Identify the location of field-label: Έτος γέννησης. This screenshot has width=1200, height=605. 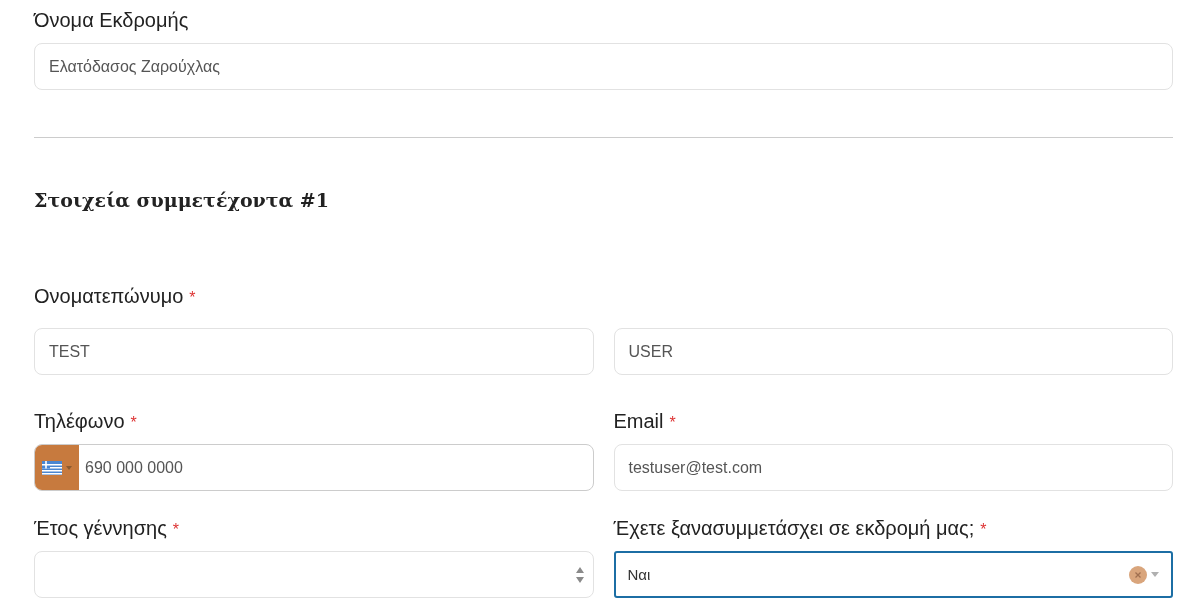
(100, 528).